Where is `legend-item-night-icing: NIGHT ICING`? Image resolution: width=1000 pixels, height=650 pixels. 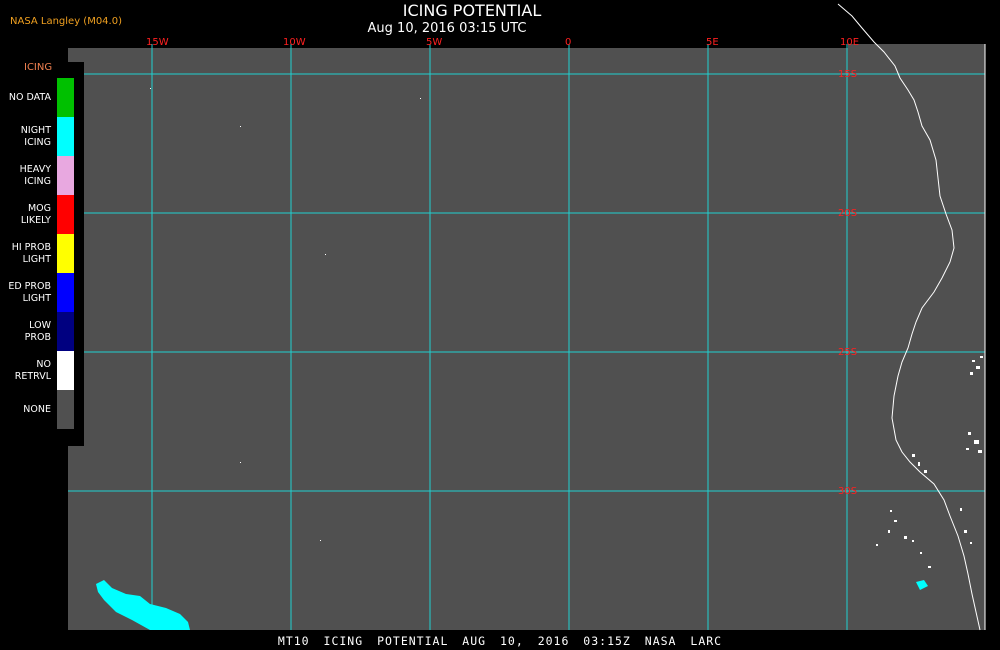
legend-item-night-icing: NIGHT ICING is located at coordinates (42, 136).